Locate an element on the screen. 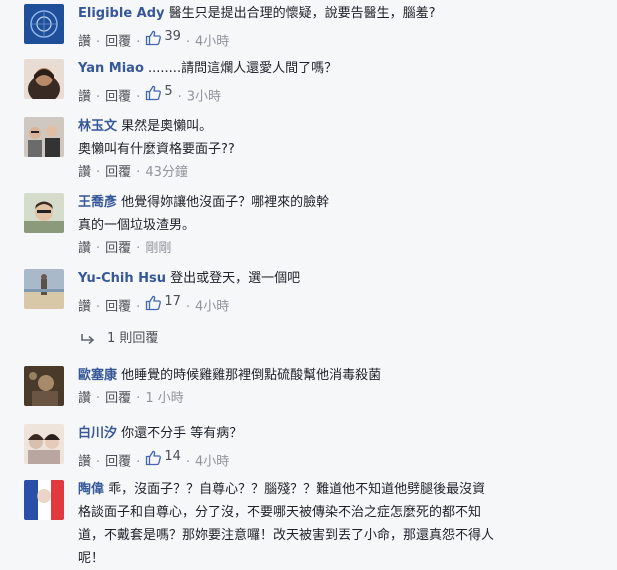 Image resolution: width=617 pixels, height=570 pixels. view-replies-link: 1 則回覆 is located at coordinates (119, 339).